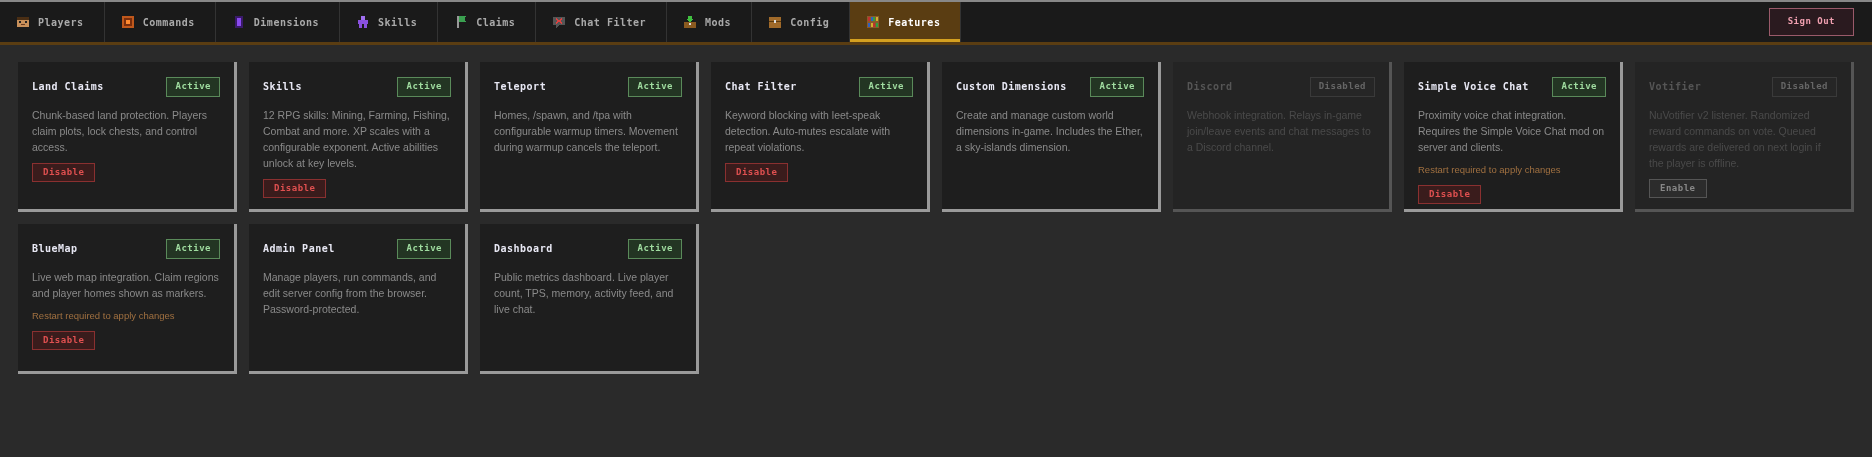 Image resolution: width=1872 pixels, height=457 pixels. I want to click on feature-title: Skills, so click(283, 87).